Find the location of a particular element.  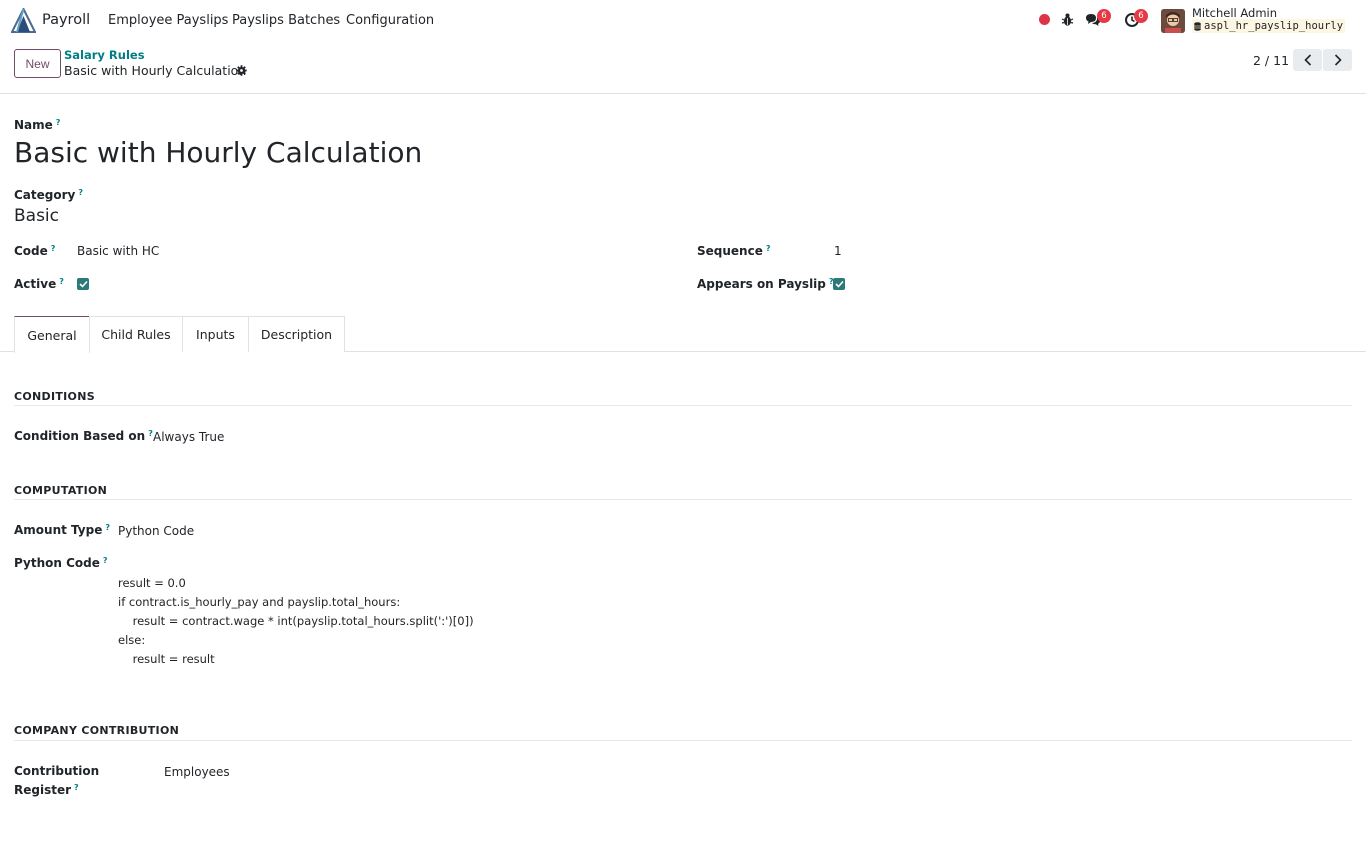

chevron-right-icon is located at coordinates (1338, 60).